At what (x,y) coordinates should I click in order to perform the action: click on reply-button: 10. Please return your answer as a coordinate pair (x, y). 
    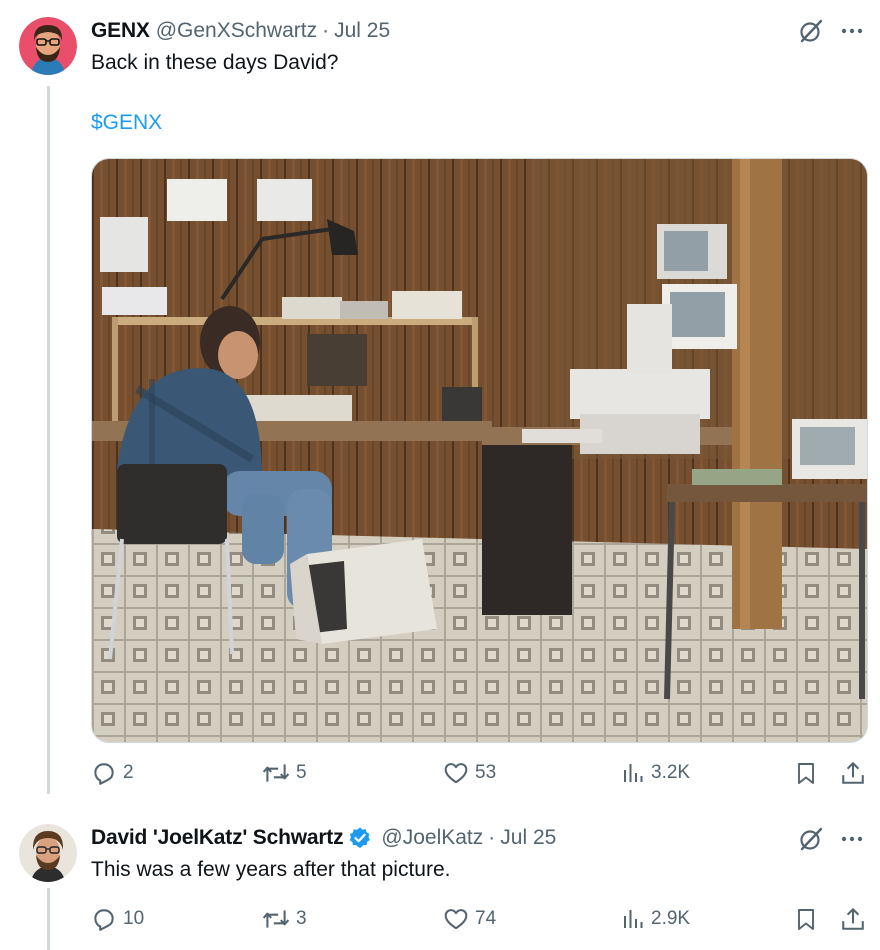
    Looking at the image, I should click on (117, 919).